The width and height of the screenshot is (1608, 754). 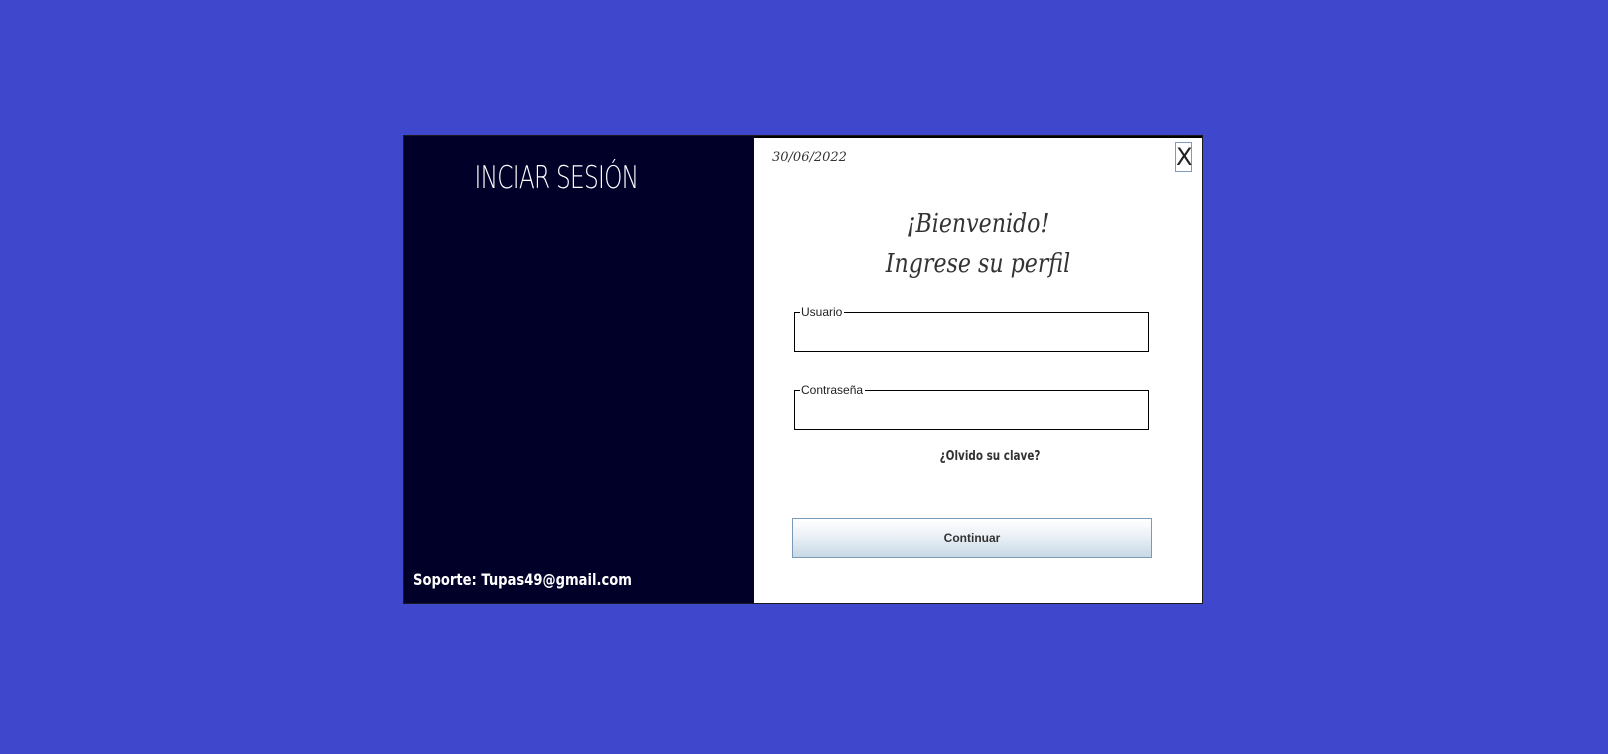 I want to click on welcome-heading: ¡Bienvenido! Ingrese su perfil, so click(x=978, y=244).